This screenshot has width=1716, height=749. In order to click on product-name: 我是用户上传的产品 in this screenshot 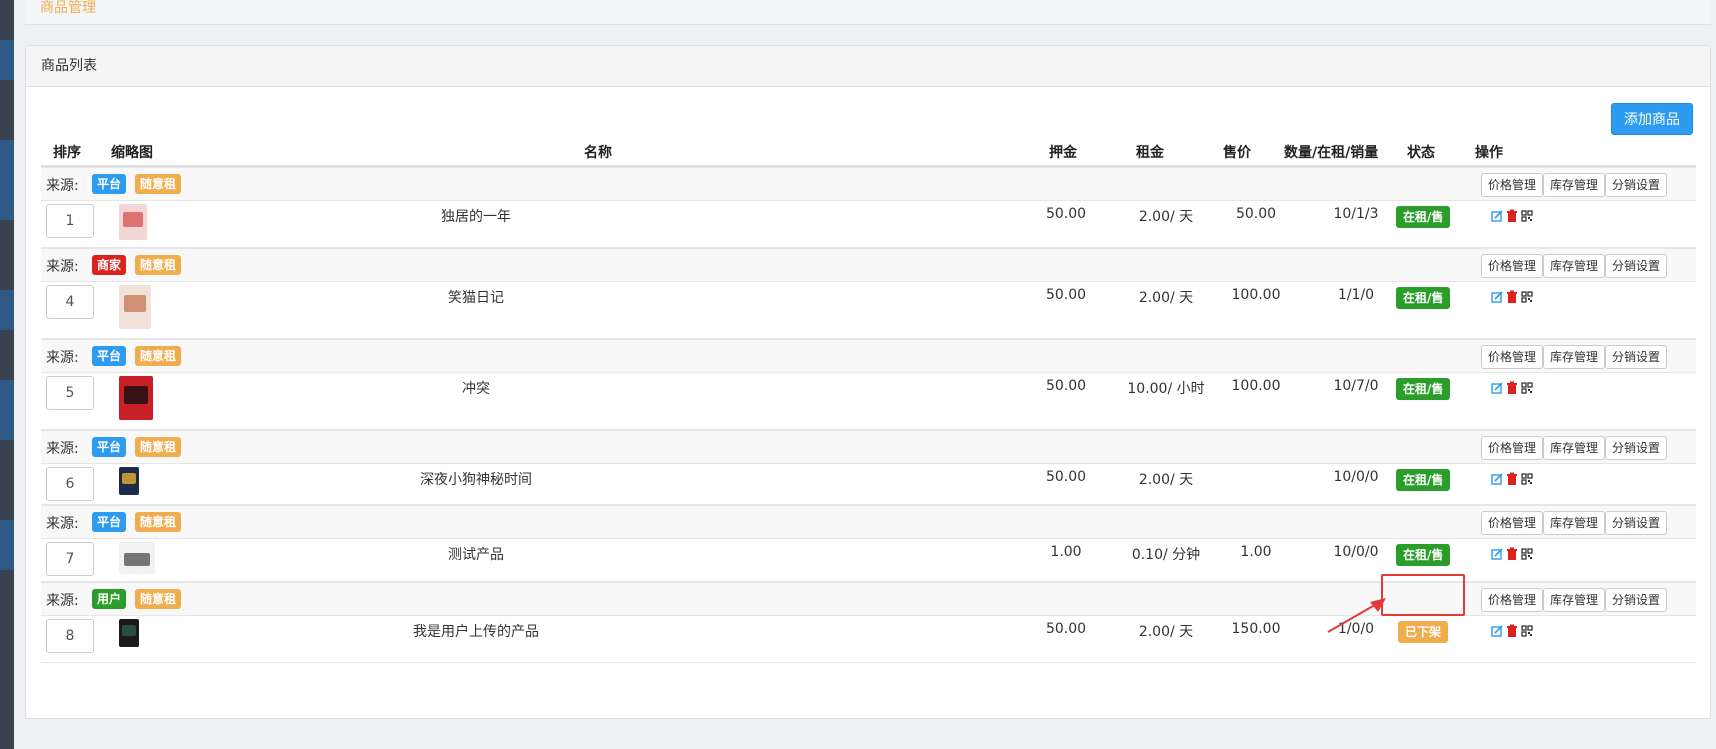, I will do `click(476, 632)`.